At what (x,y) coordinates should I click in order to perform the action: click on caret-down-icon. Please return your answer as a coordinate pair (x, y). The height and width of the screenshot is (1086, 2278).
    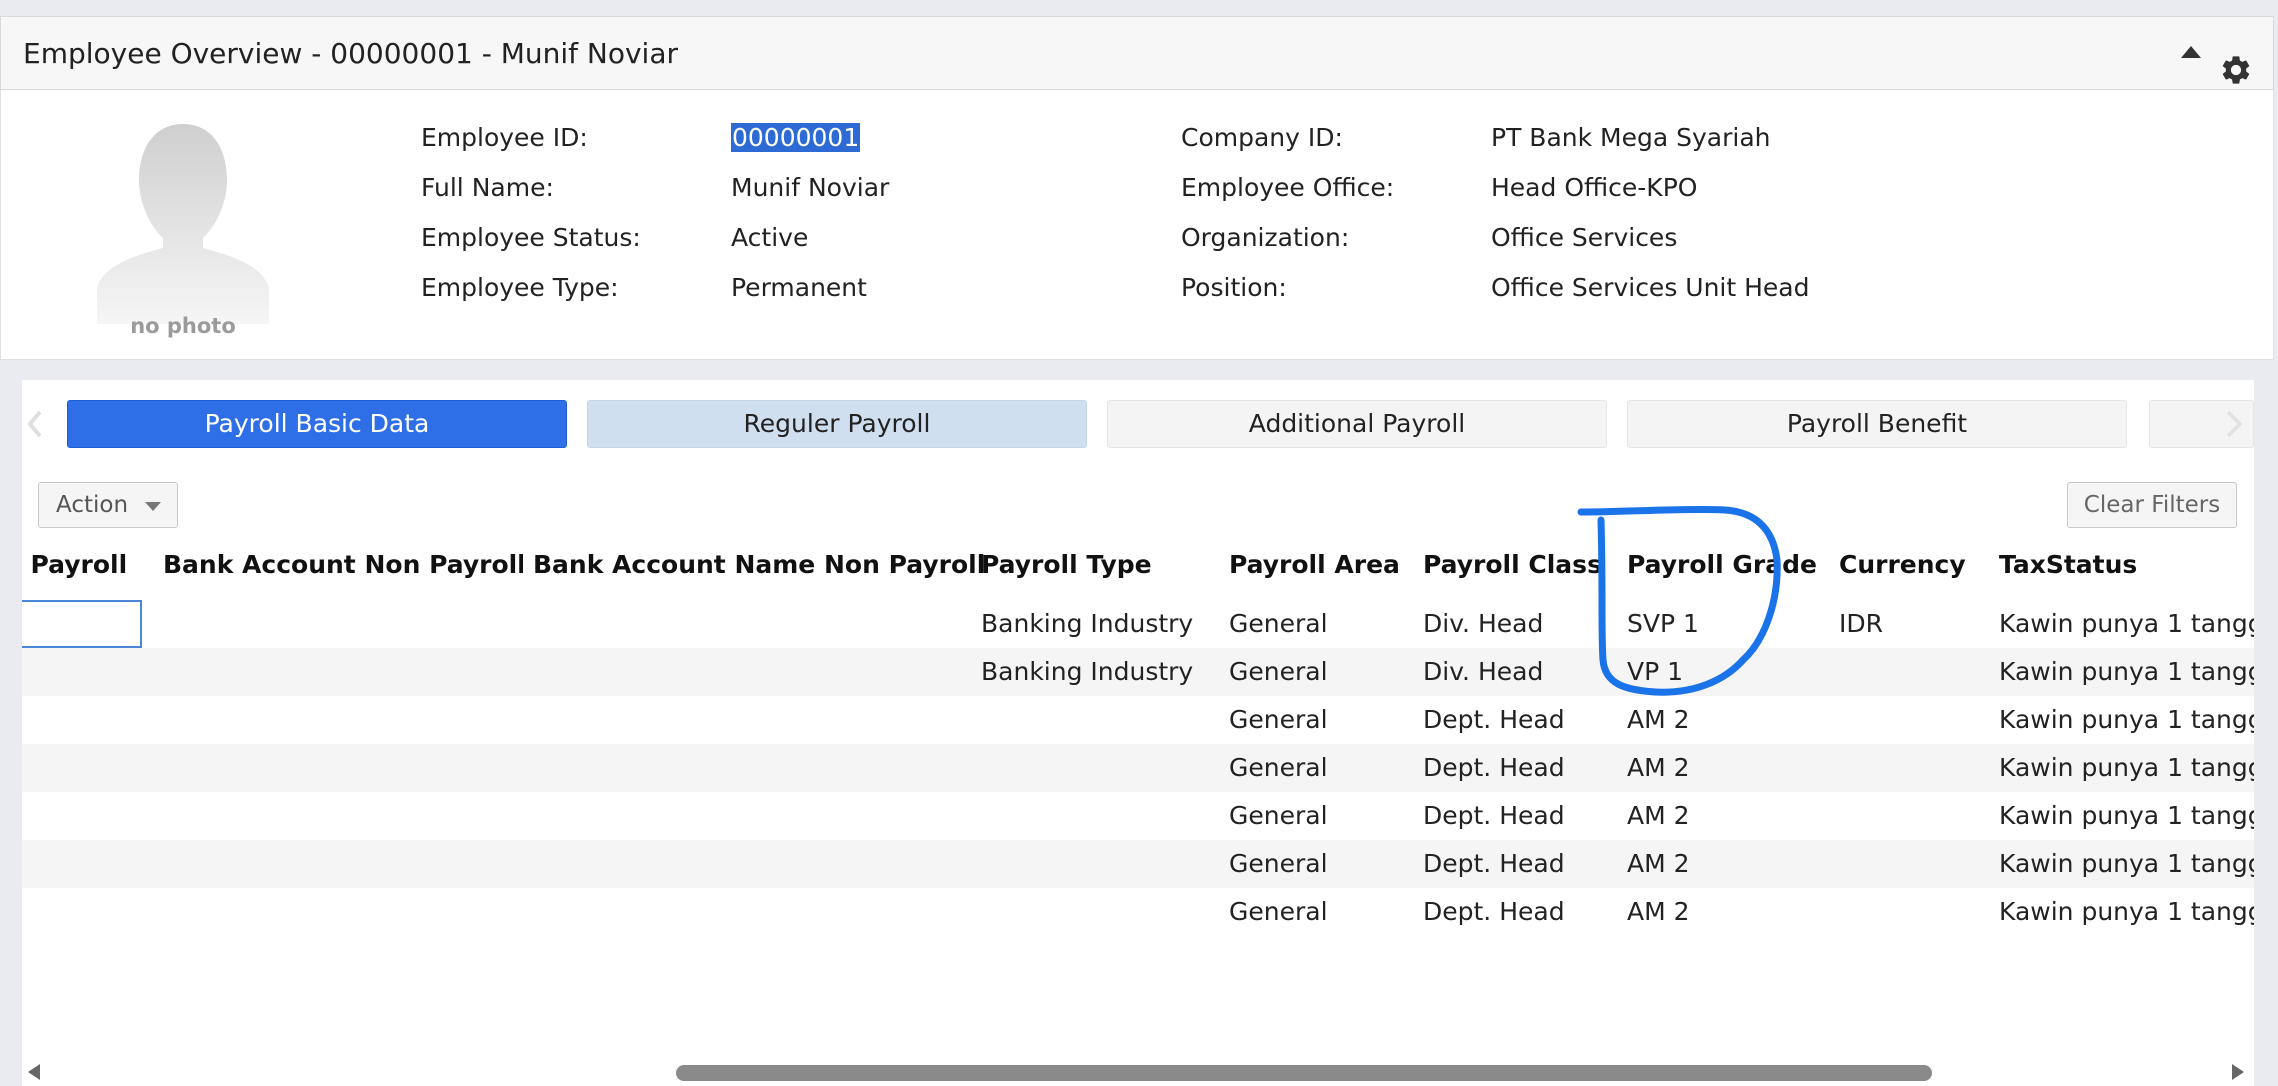
    Looking at the image, I should click on (153, 506).